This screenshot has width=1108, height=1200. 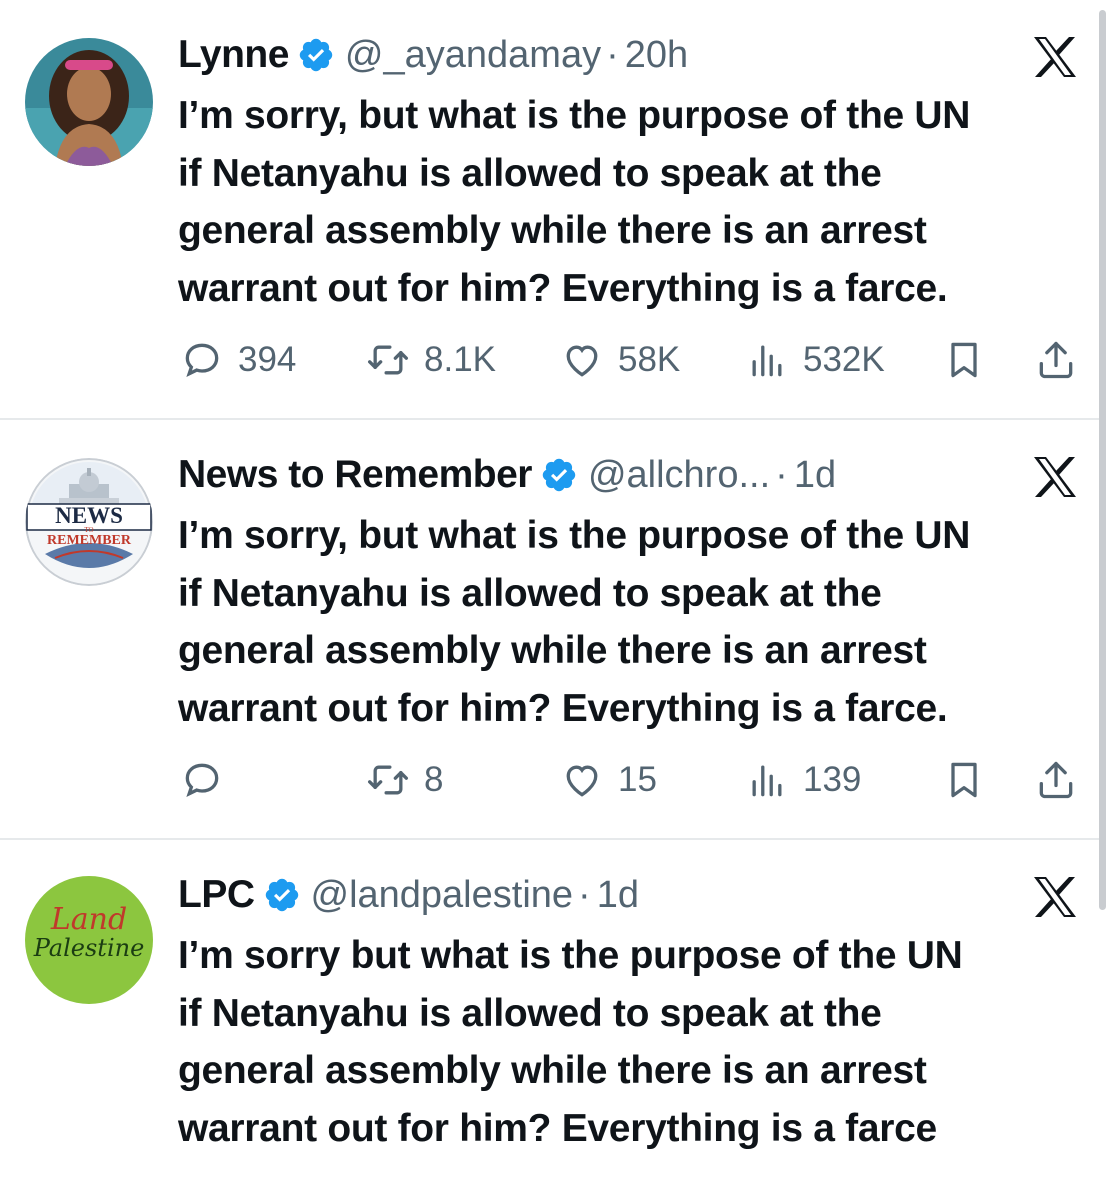 I want to click on views-button: 139, so click(x=803, y=780).